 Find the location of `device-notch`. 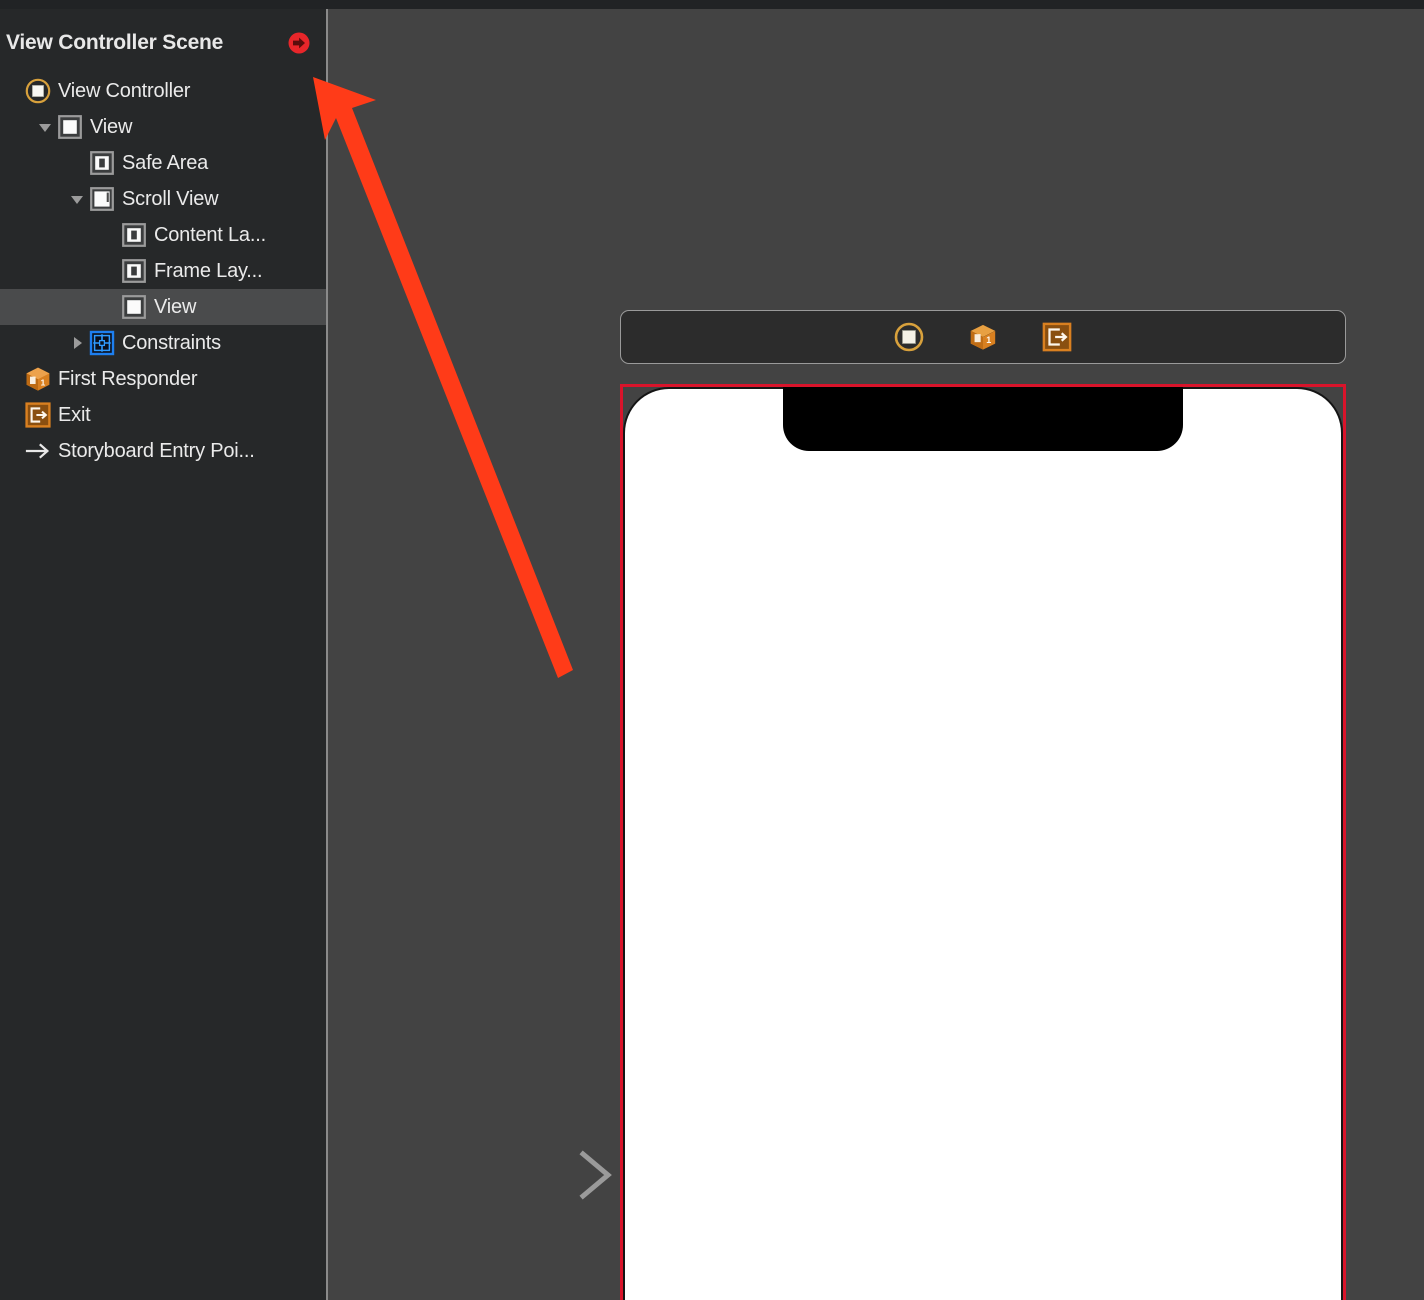

device-notch is located at coordinates (983, 419).